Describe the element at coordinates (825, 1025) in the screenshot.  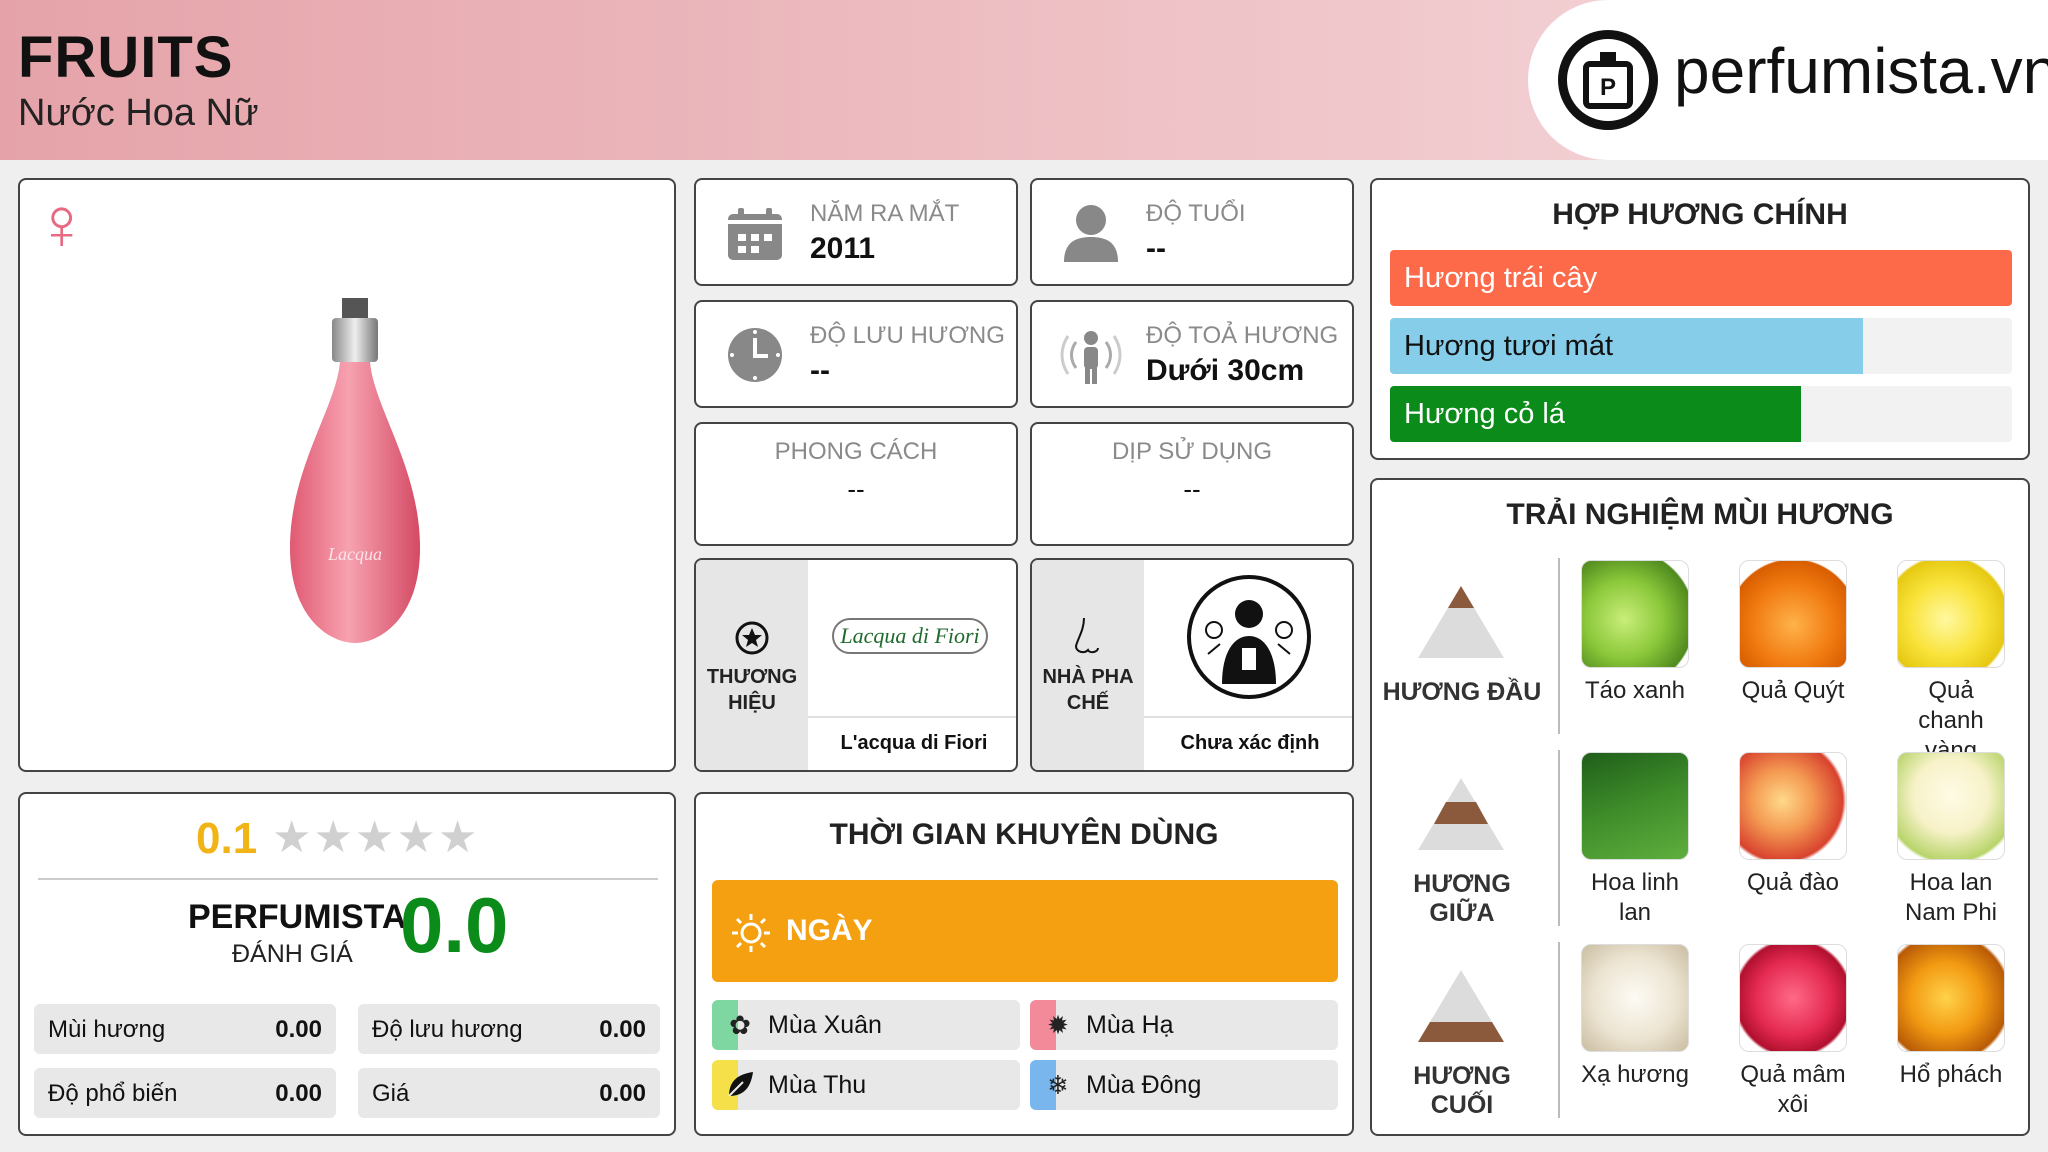
I see `season-label: Mùa Xuân` at that location.